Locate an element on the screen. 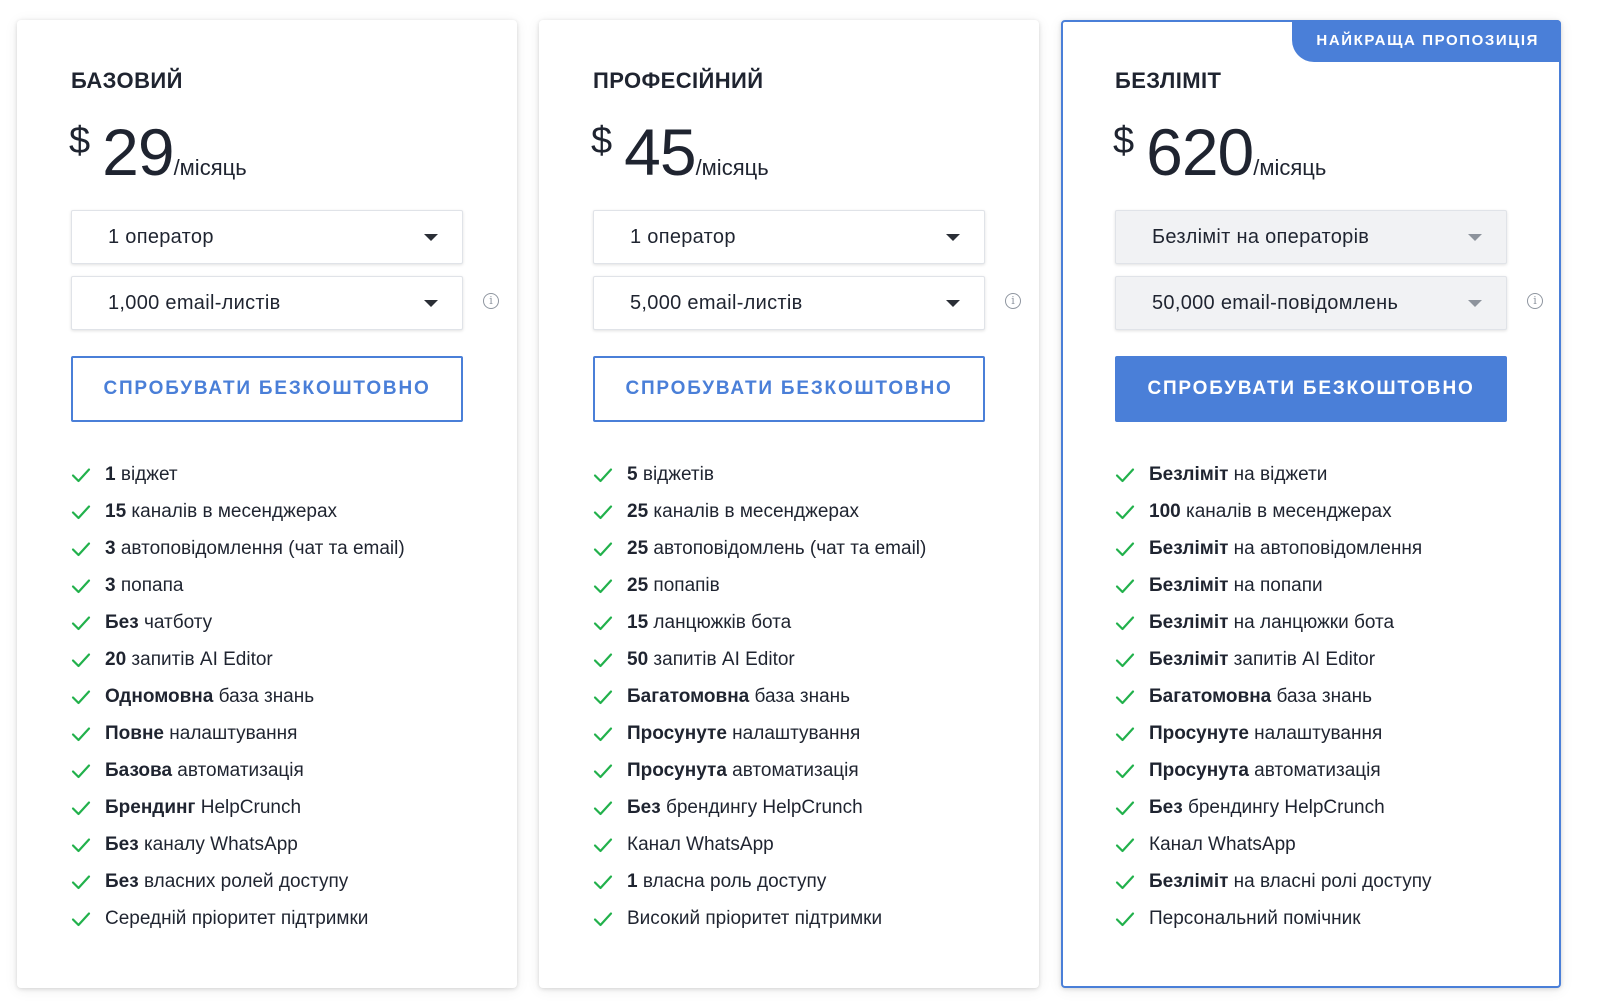 The image size is (1600, 1005). feature-text: Канал WhatsApp is located at coordinates (1222, 844).